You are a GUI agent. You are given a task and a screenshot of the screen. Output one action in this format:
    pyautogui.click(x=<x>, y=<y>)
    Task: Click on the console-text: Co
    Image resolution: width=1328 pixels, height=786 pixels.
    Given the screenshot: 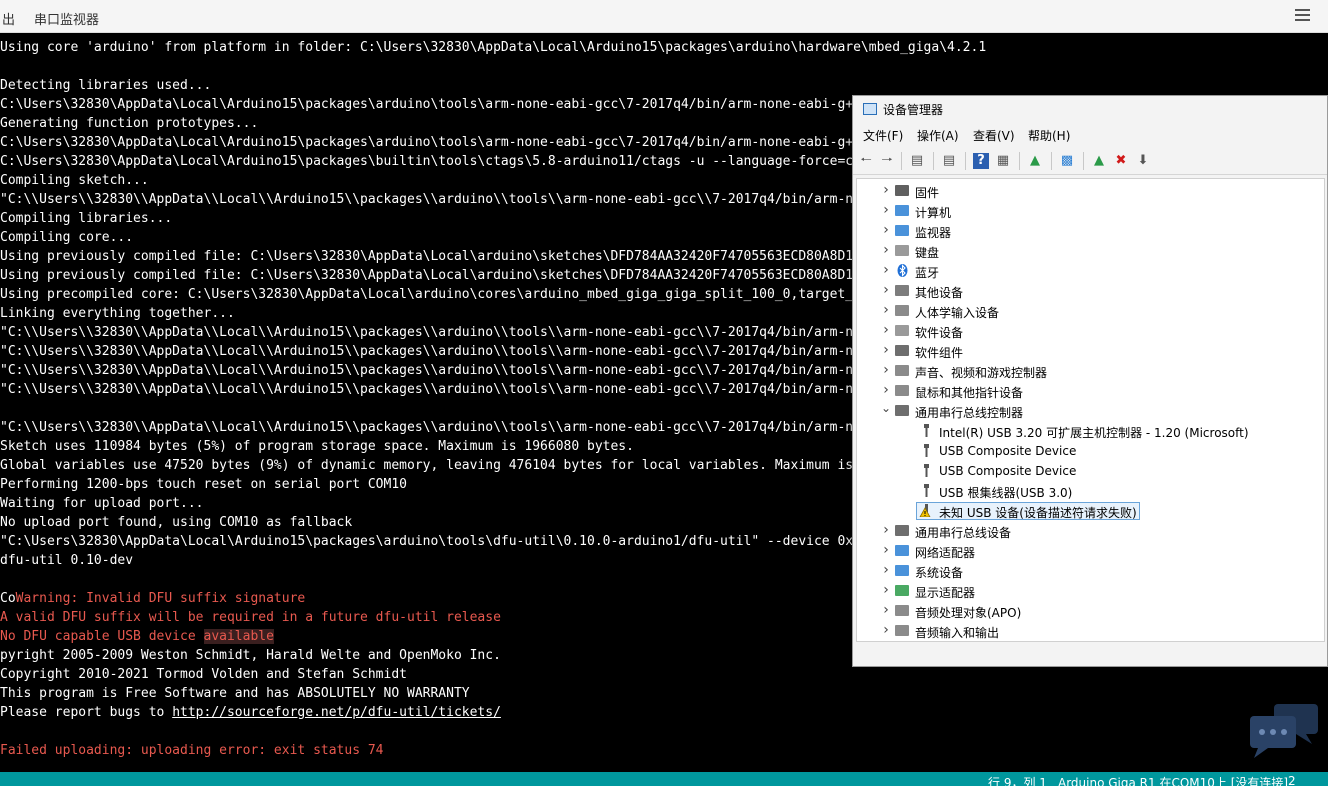 What is the action you would take?
    pyautogui.click(x=8, y=598)
    